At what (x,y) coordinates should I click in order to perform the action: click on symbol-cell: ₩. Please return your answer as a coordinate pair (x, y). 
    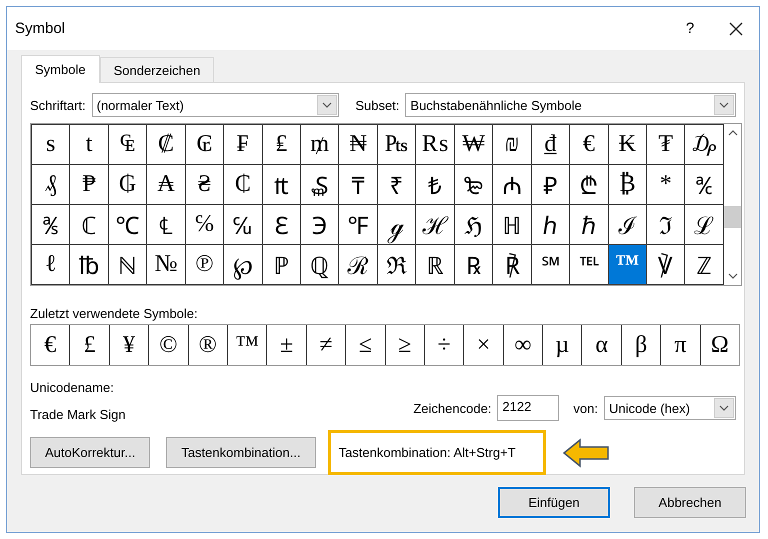
    Looking at the image, I should click on (473, 144).